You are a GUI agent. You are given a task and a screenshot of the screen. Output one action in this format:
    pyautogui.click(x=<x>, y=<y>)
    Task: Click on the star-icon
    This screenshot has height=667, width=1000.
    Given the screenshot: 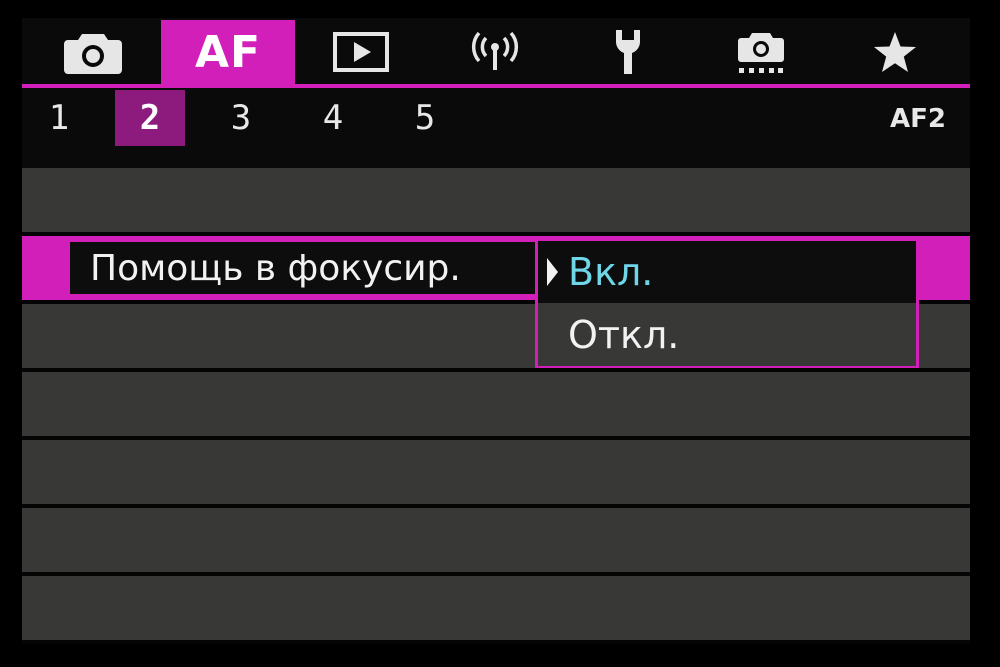 What is the action you would take?
    pyautogui.click(x=895, y=52)
    